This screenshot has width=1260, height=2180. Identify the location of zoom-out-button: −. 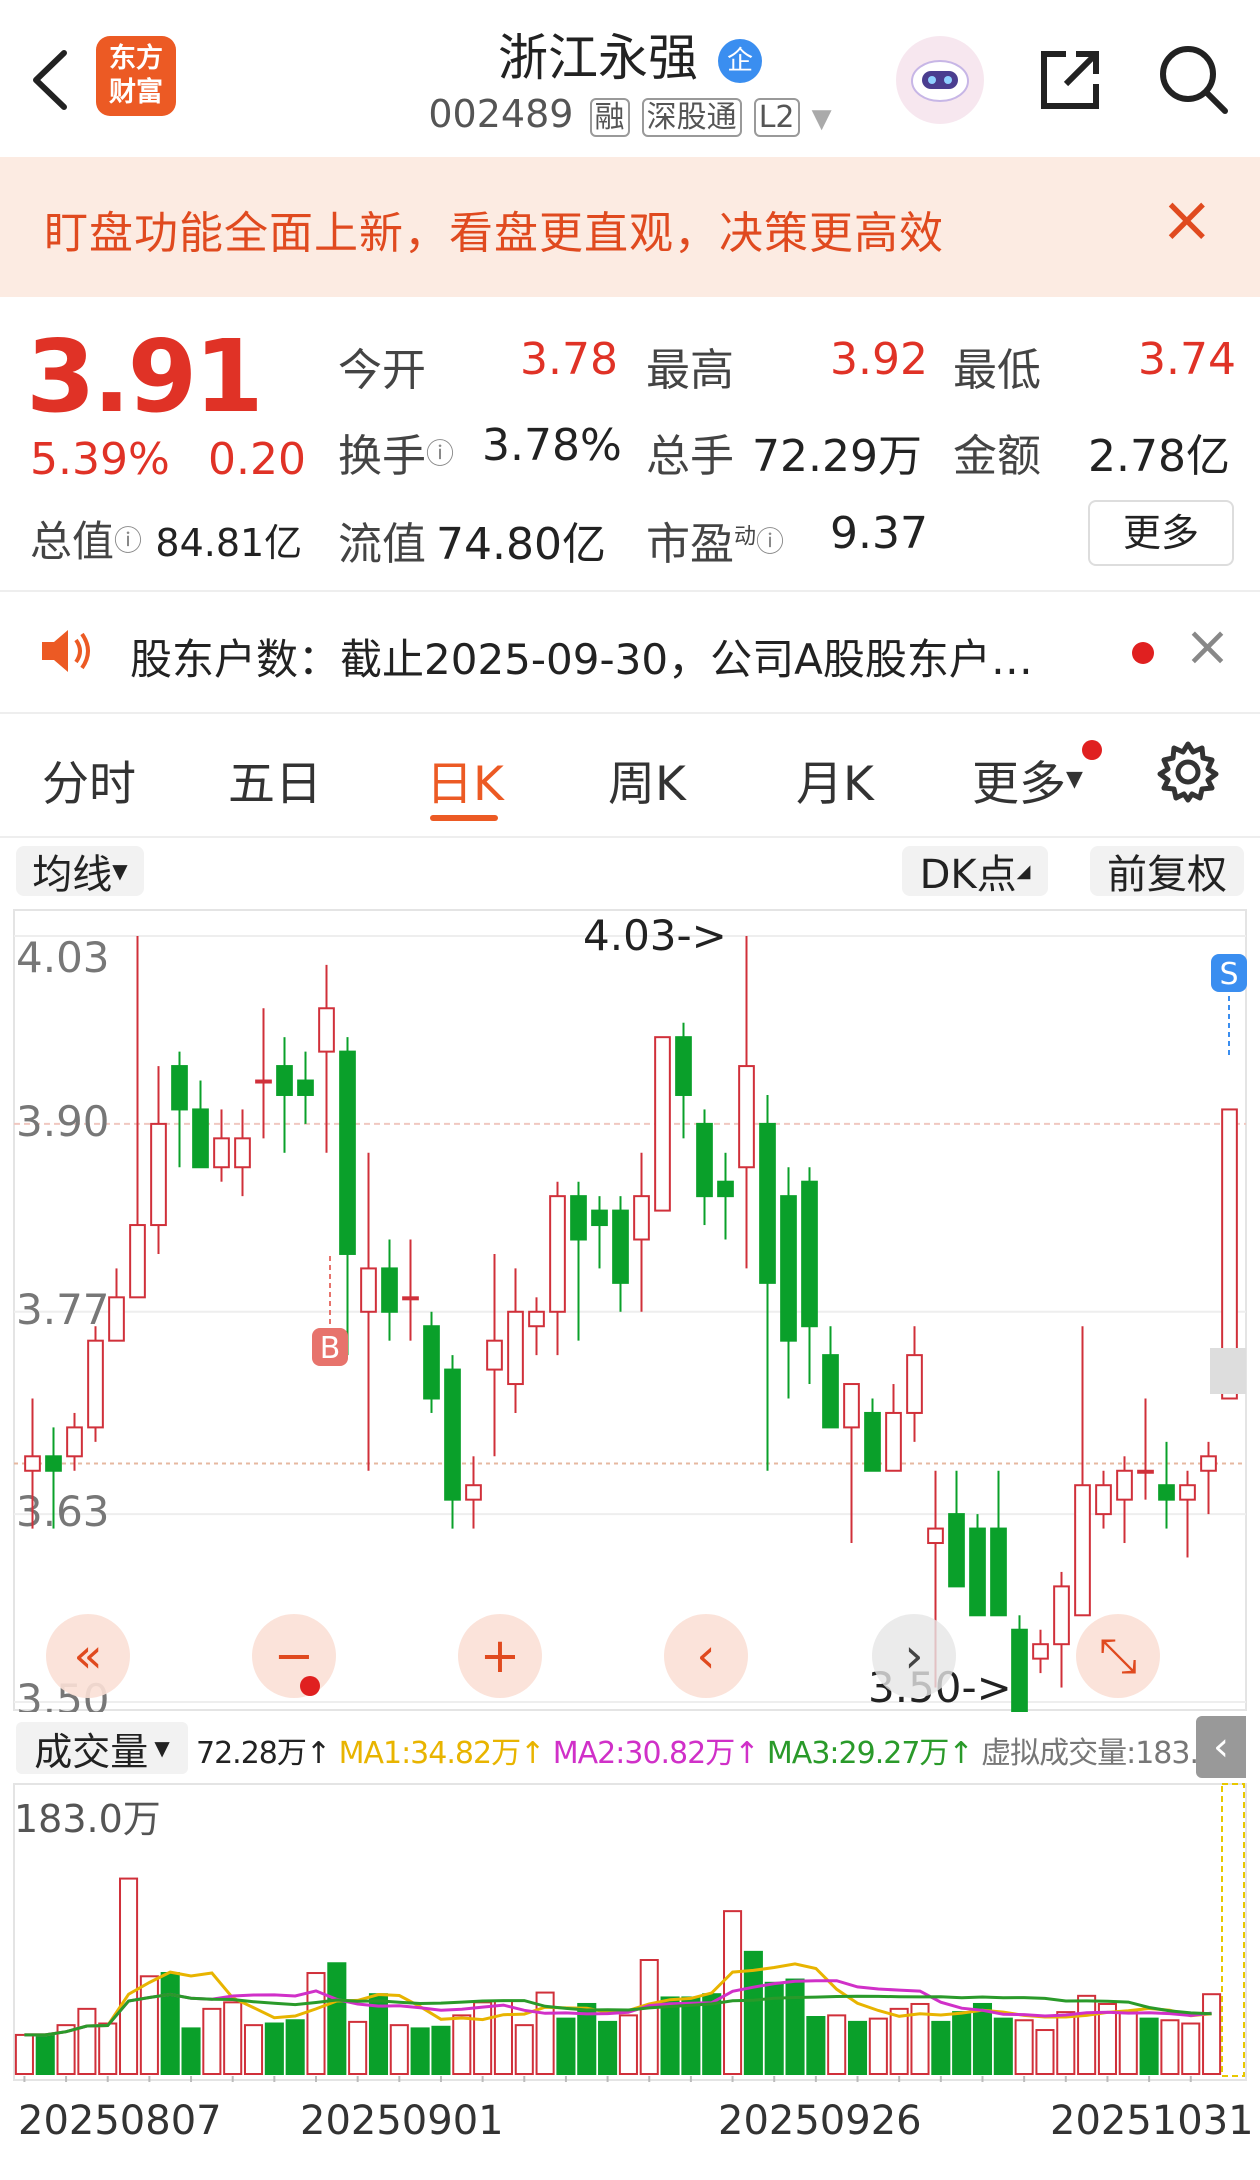
(294, 1656).